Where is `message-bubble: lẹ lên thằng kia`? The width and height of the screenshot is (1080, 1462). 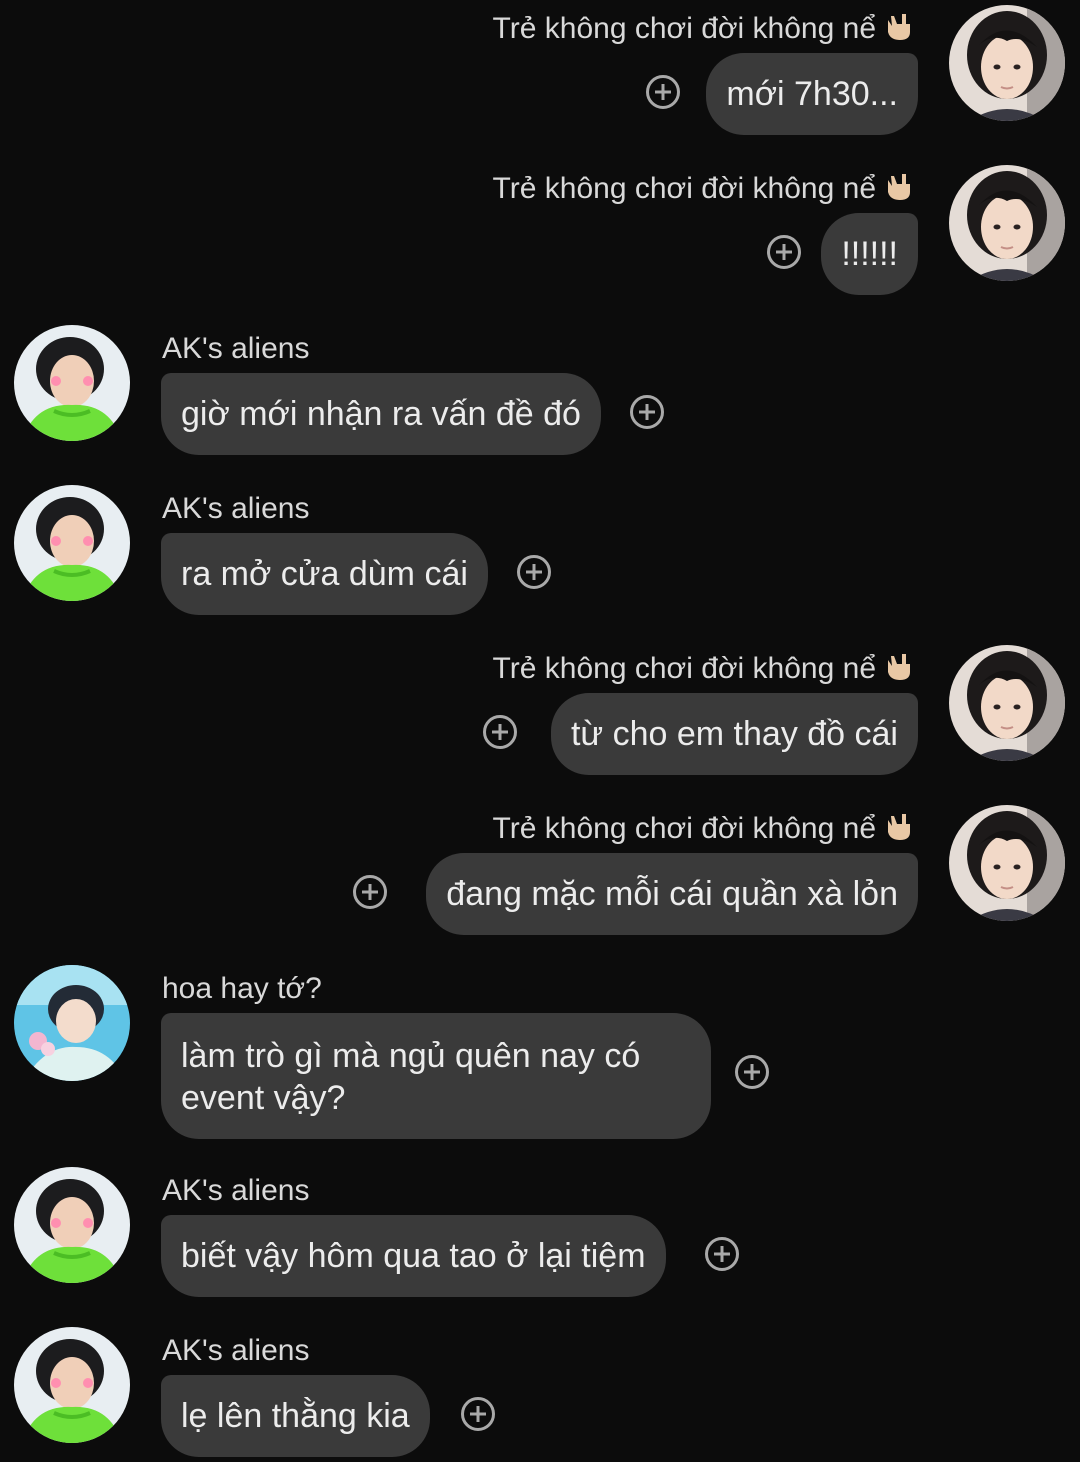
message-bubble: lẹ lên thằng kia is located at coordinates (295, 1416).